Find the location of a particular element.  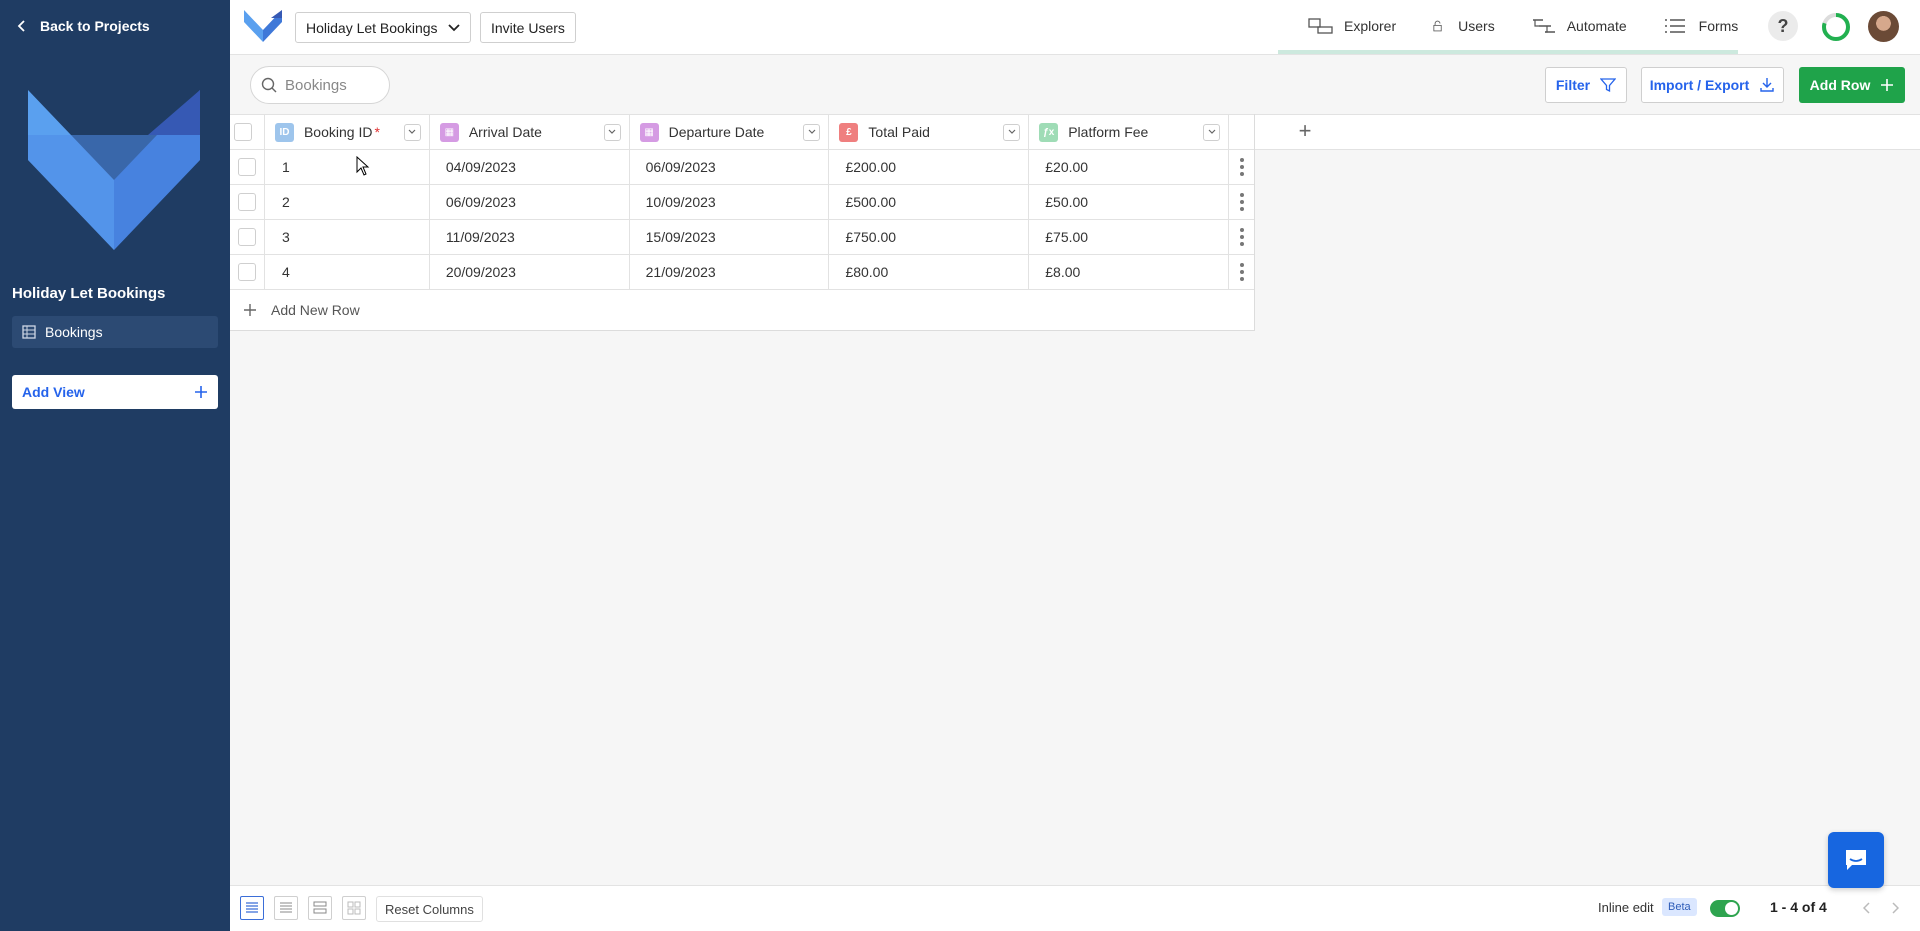

cell-platform-fee: £8.00 is located at coordinates (1129, 272).